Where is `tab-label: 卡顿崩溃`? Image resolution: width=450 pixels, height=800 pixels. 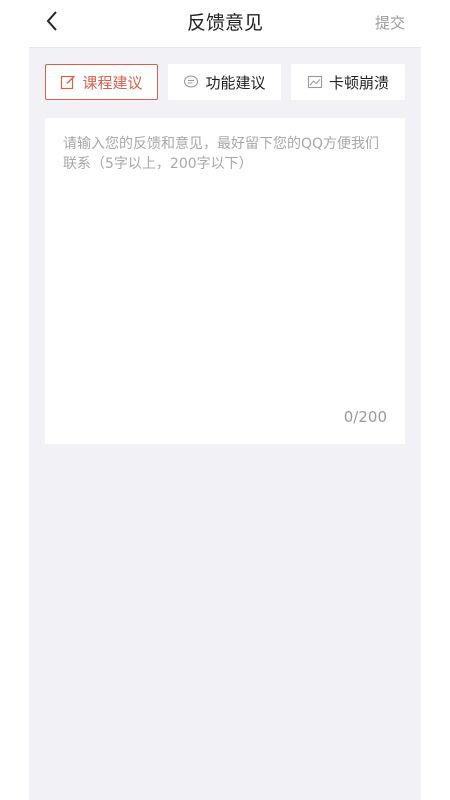 tab-label: 卡顿崩溃 is located at coordinates (358, 82).